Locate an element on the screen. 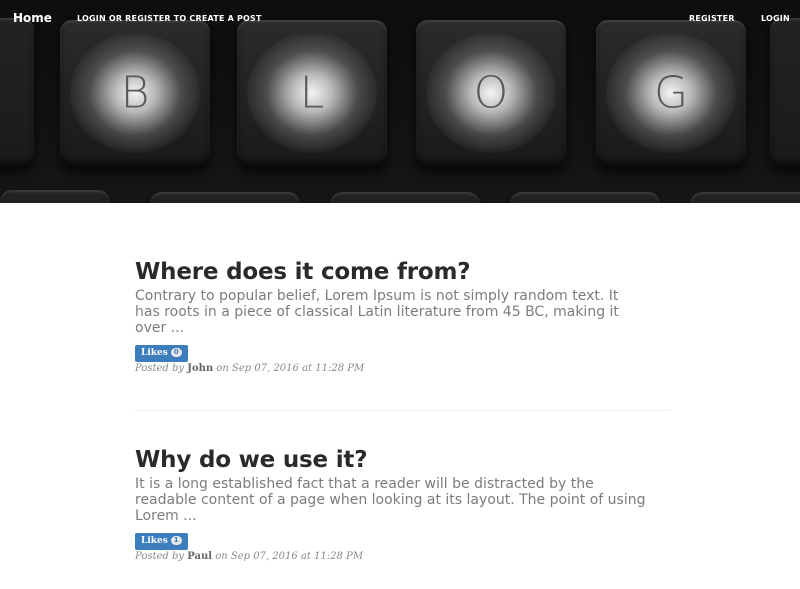 The width and height of the screenshot is (800, 589). login-link: LOGIN is located at coordinates (775, 18).